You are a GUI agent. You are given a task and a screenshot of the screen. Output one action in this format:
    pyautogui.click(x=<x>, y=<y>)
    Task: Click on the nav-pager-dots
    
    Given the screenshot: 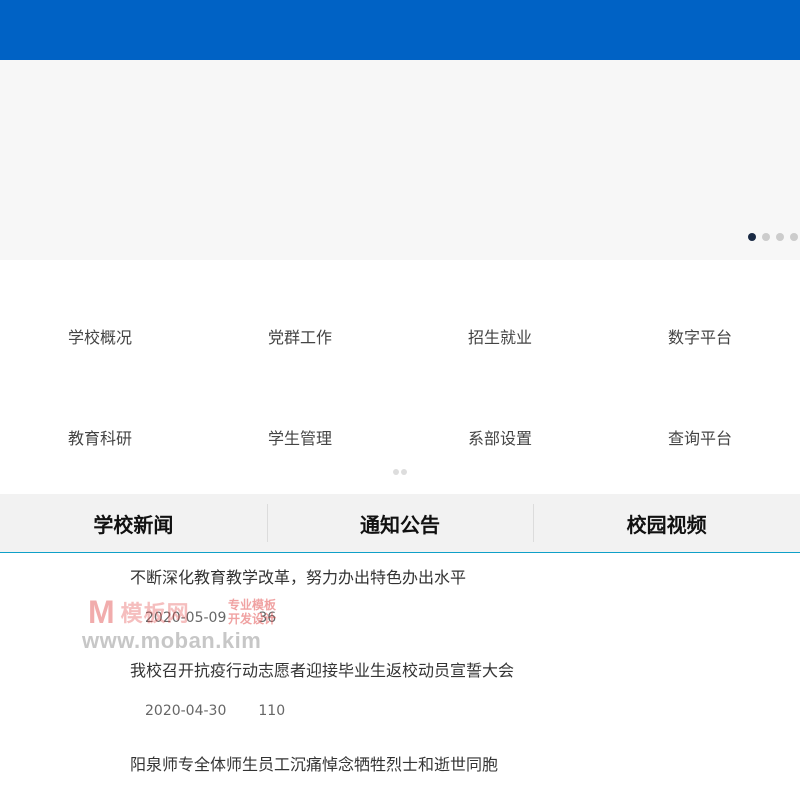 What is the action you would take?
    pyautogui.click(x=400, y=472)
    